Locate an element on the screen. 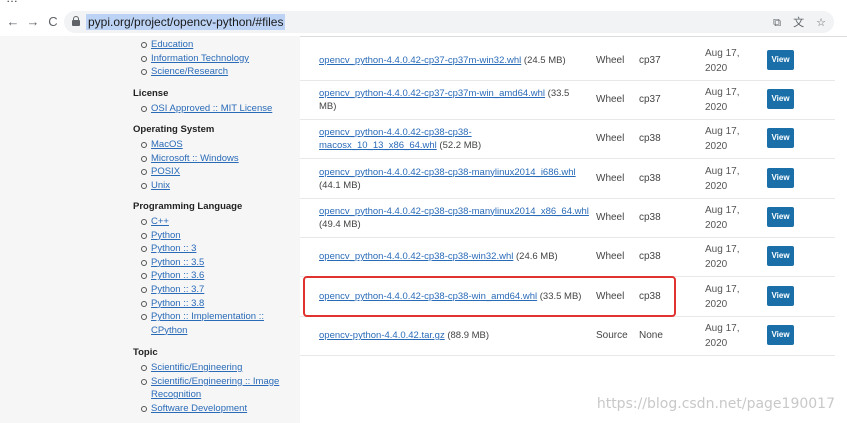 This screenshot has height=423, width=847. classifier-link: Science/Research is located at coordinates (189, 71).